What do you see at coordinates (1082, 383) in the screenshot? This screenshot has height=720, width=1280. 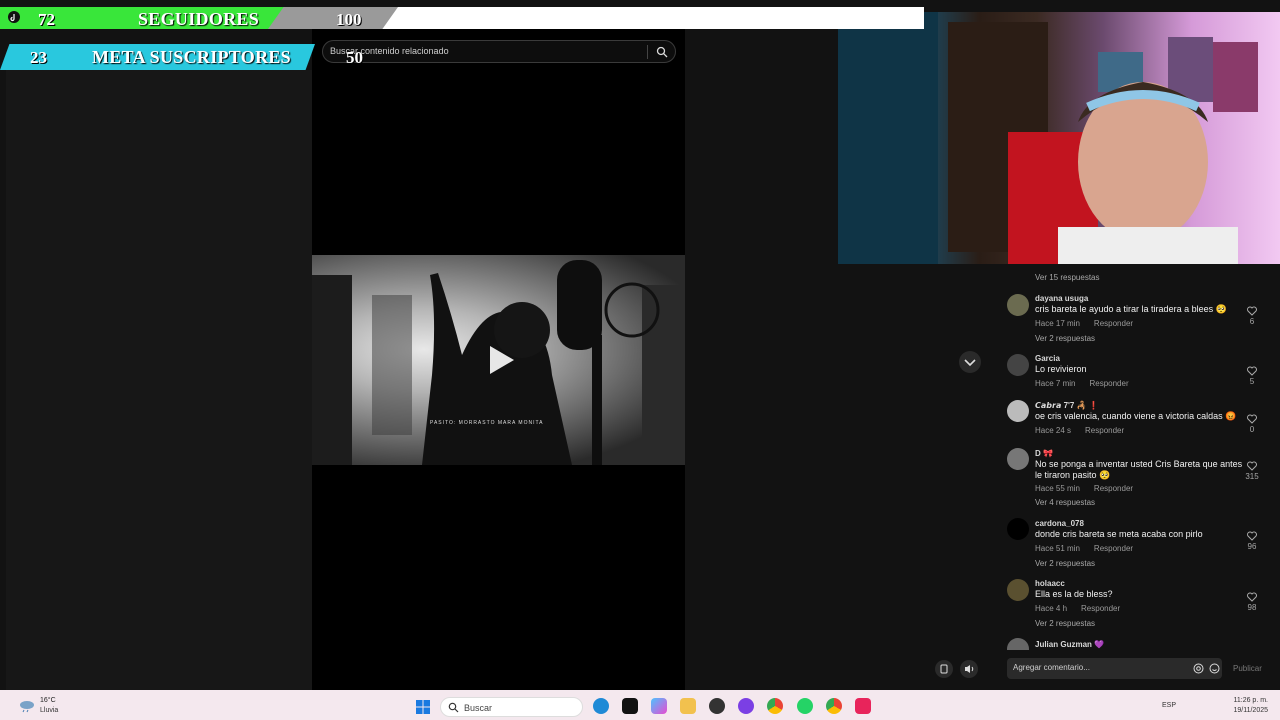 I see `comment-meta: Hace 7 min Responder` at bounding box center [1082, 383].